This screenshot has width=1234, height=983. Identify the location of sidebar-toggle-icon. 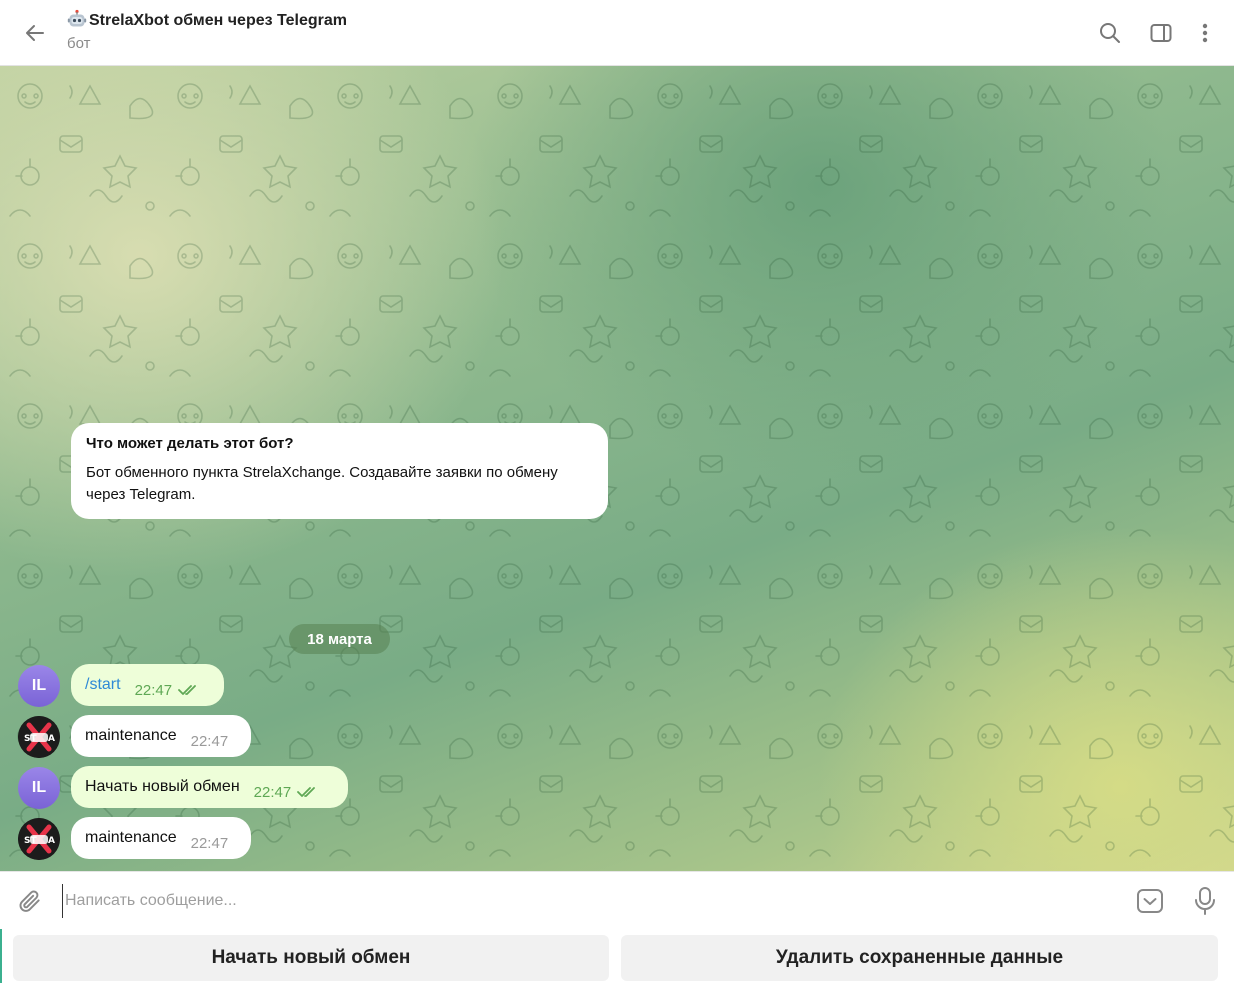
(1161, 33).